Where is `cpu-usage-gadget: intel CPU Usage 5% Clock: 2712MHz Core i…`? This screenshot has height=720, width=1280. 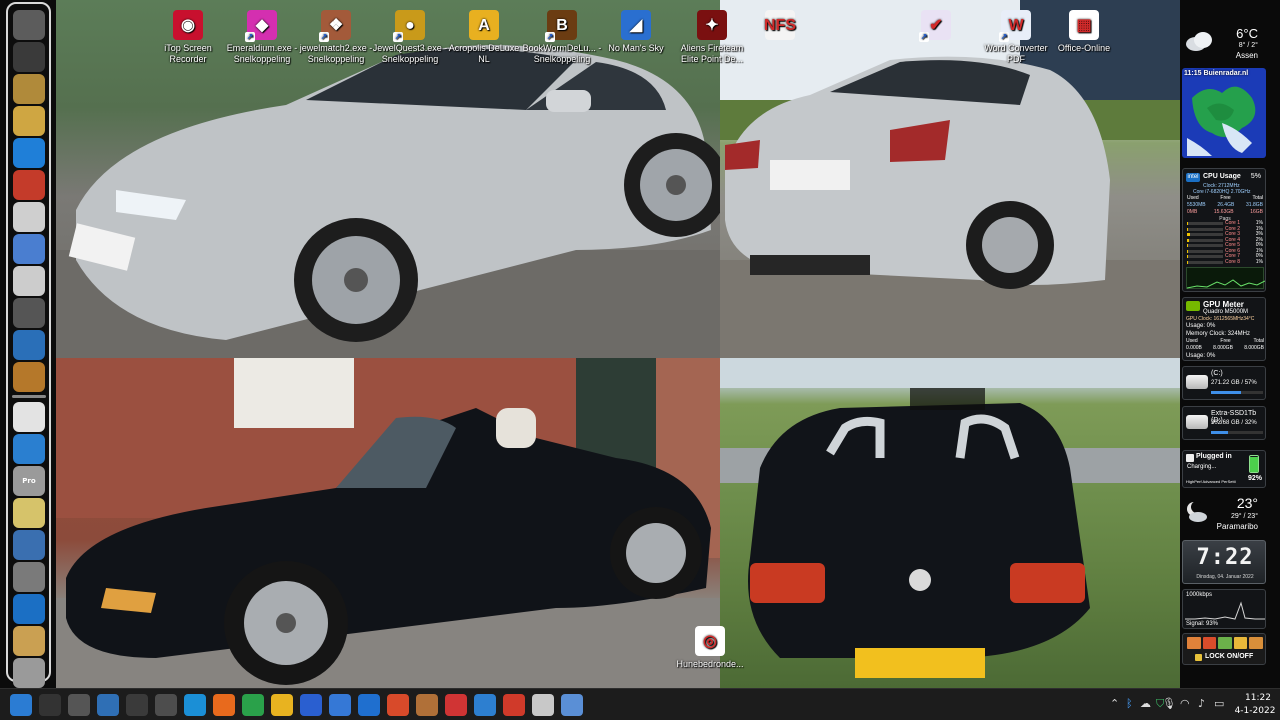
cpu-usage-gadget: intel CPU Usage 5% Clock: 2712MHz Core i… is located at coordinates (1224, 230).